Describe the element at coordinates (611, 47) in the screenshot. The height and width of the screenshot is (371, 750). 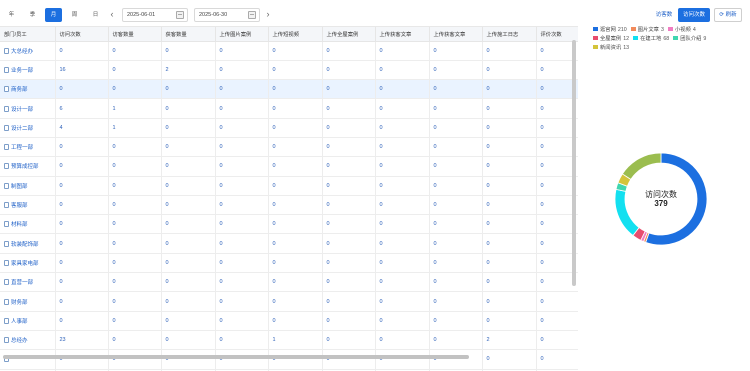
I see `legend-item: 新闻资讯 13` at that location.